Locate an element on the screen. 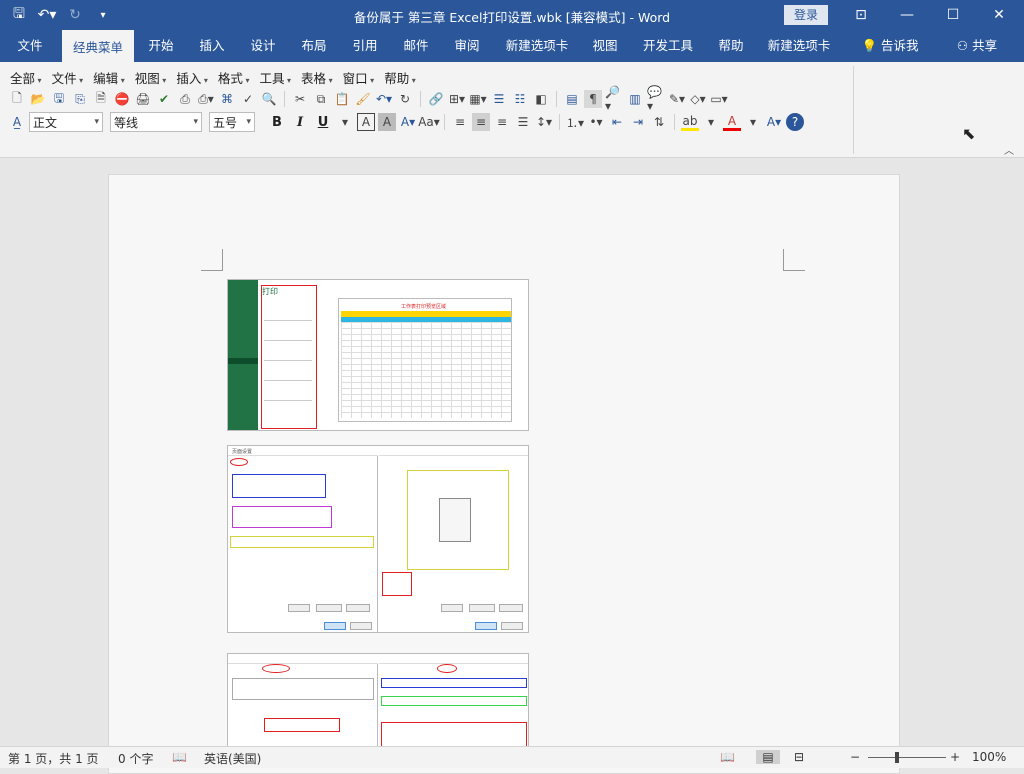  align-left-icon: ≡ is located at coordinates (460, 122).